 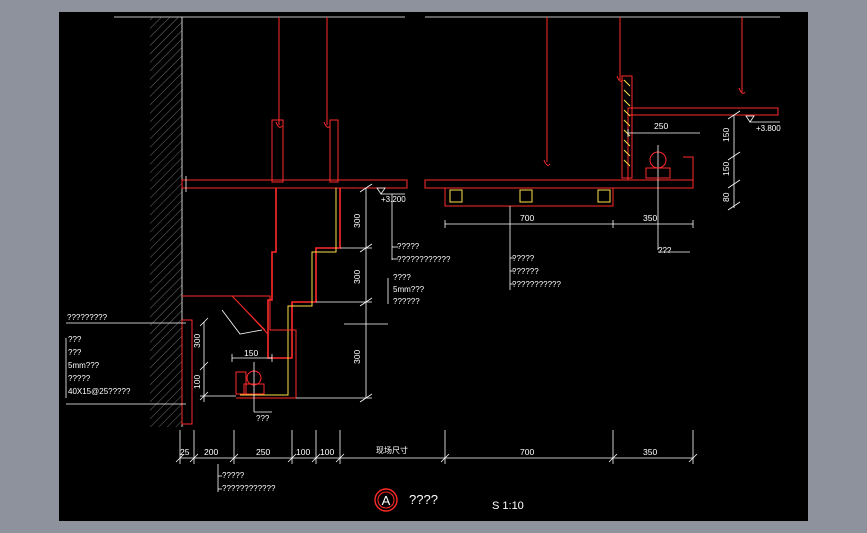 What do you see at coordinates (402, 277) in the screenshot?
I see `left-note-mid-1: ????` at bounding box center [402, 277].